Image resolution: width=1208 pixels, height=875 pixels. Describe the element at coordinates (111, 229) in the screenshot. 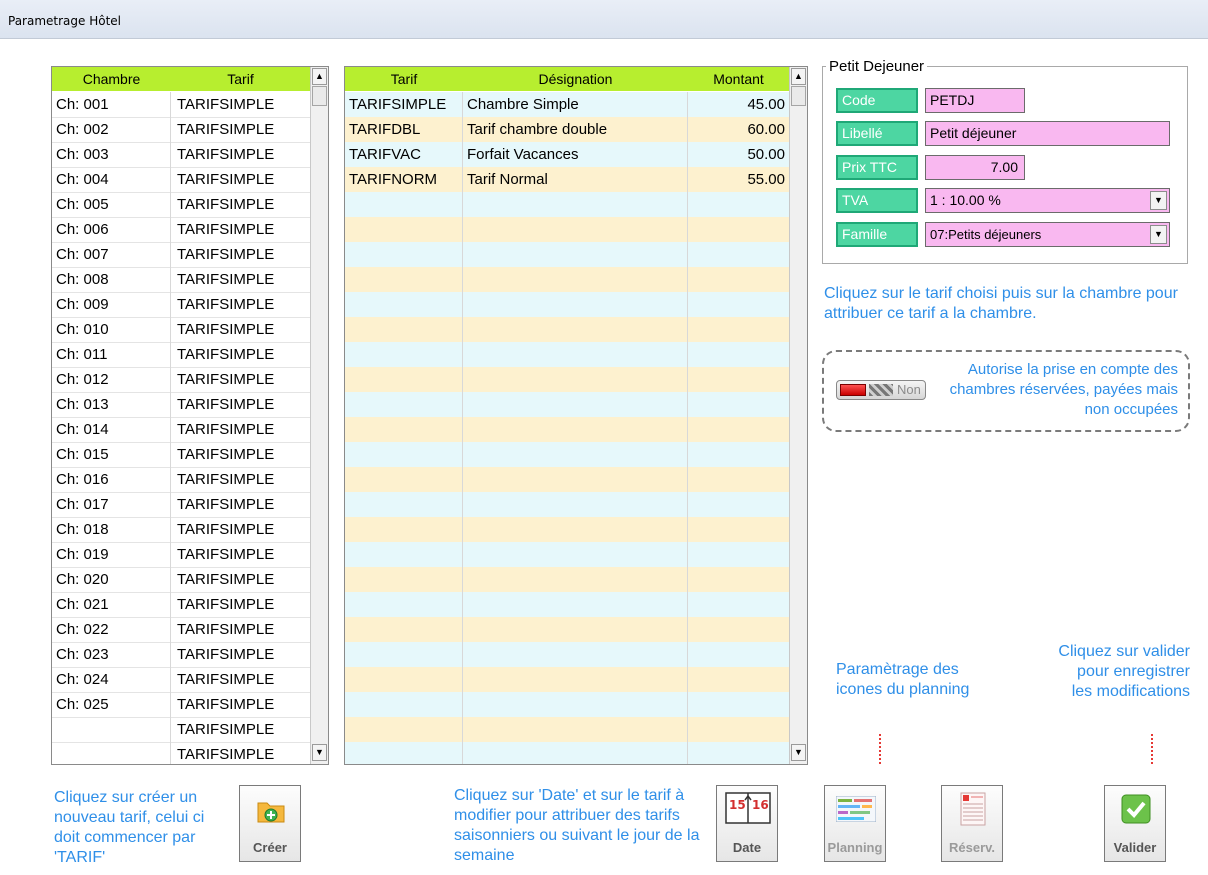

I see `cell-chambre: Ch: 006` at that location.